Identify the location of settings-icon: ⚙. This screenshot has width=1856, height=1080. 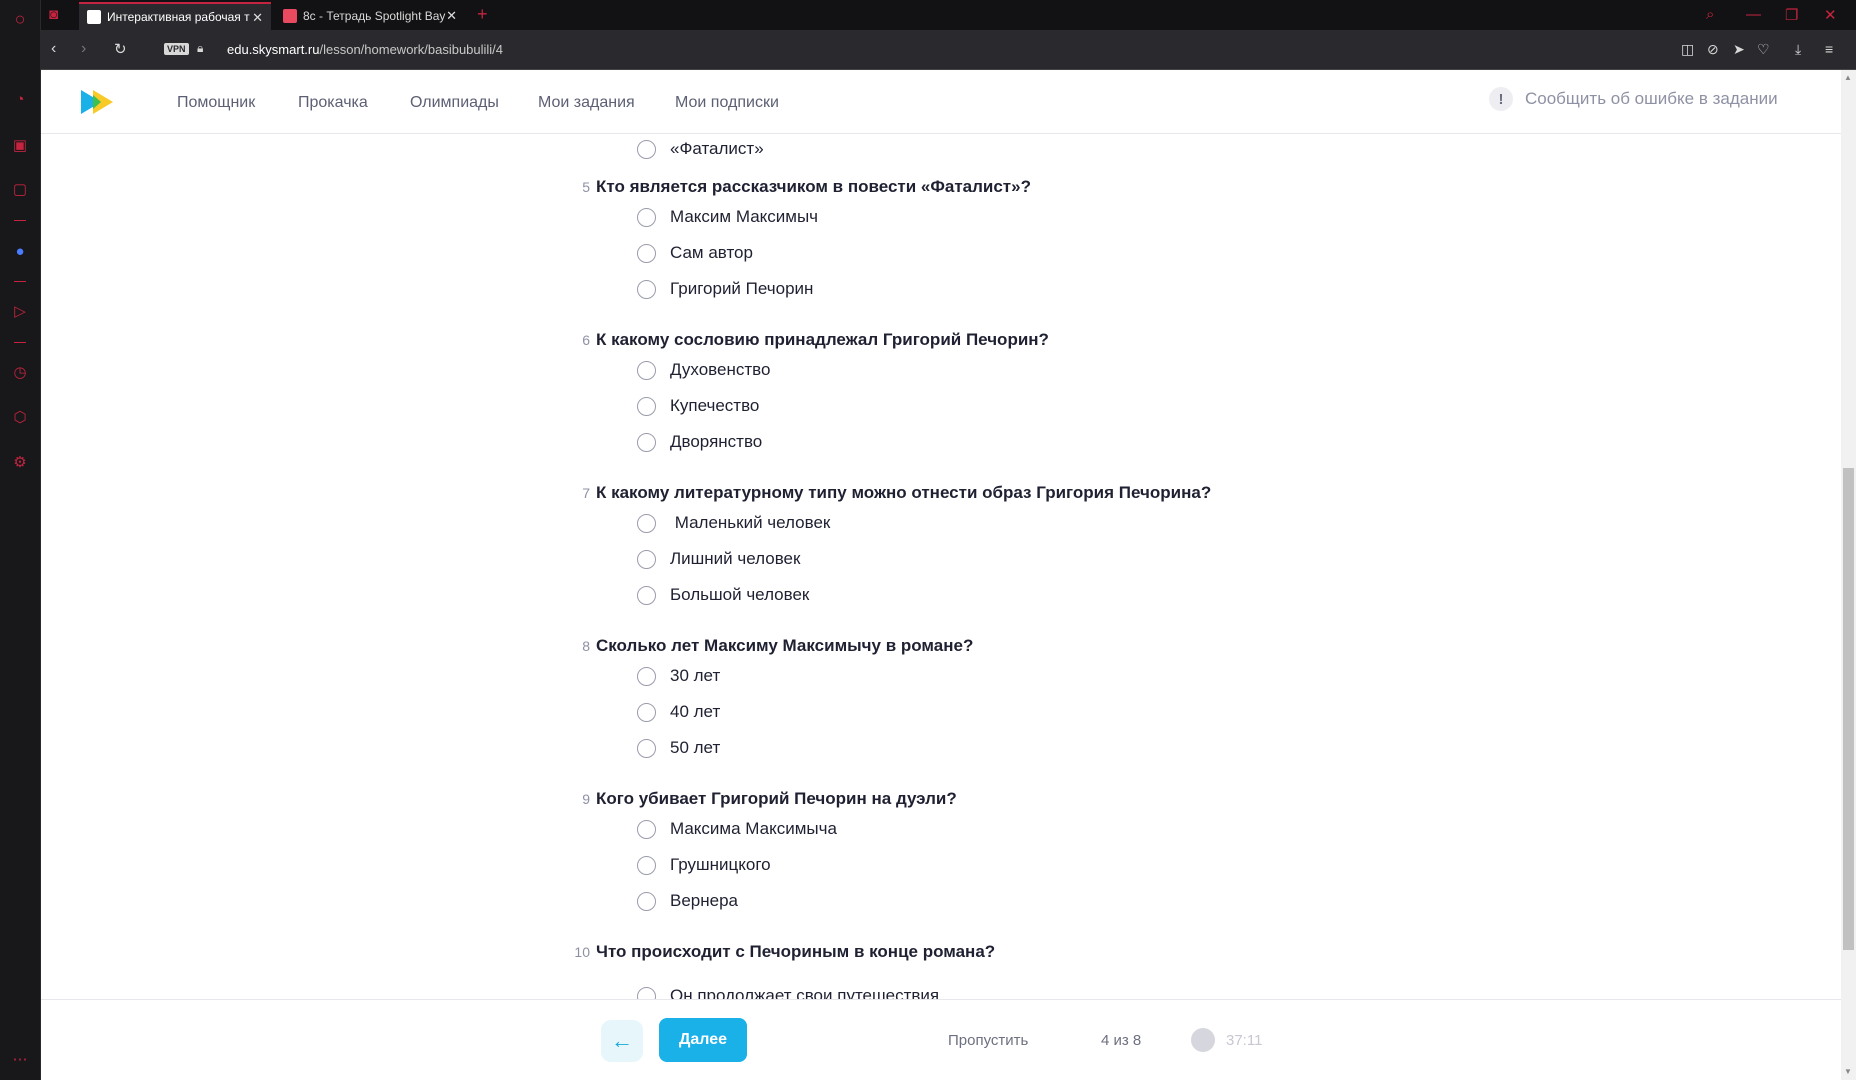
(20, 462).